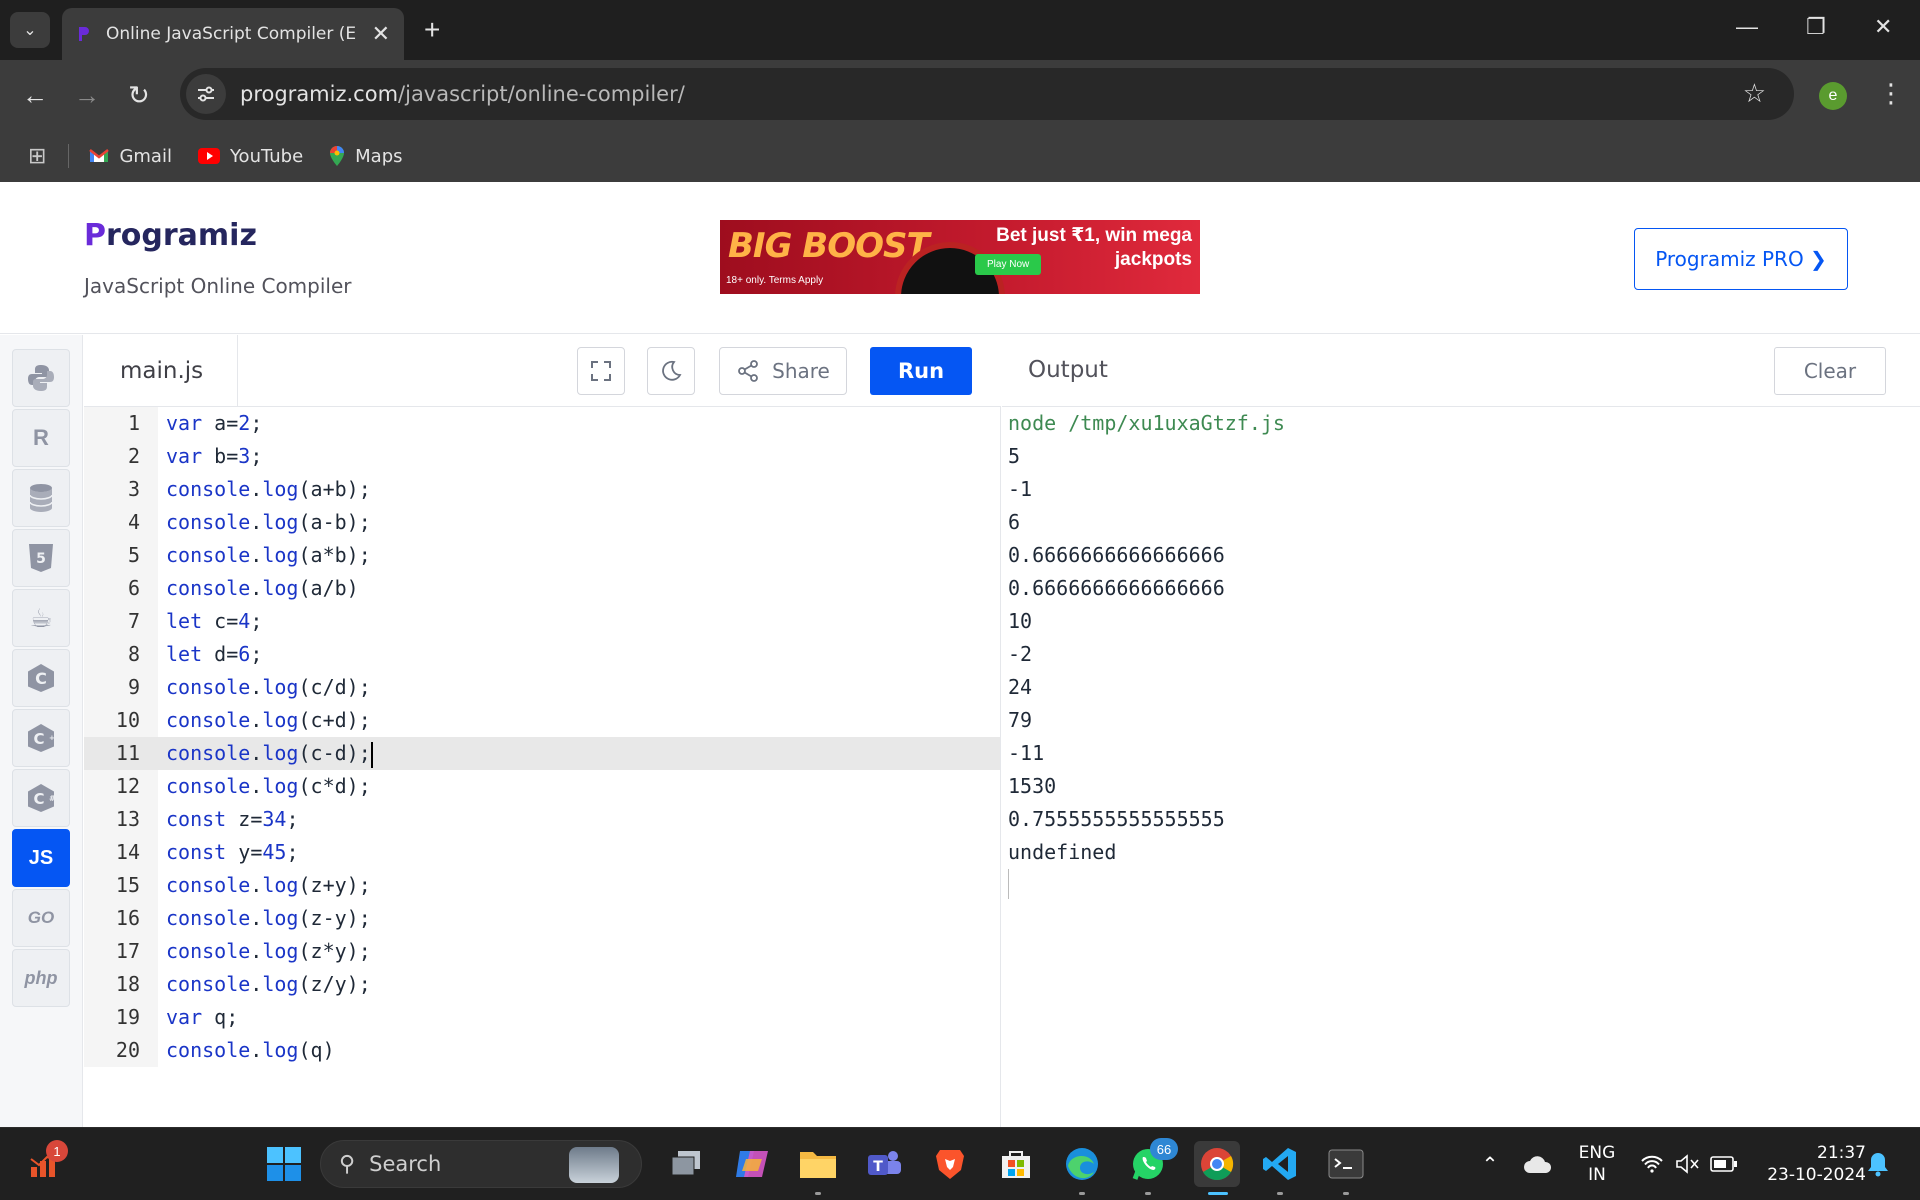 Image resolution: width=1920 pixels, height=1200 pixels. I want to click on bookmarks-bar: ⊞ Gmail YouTube Maps, so click(960, 156).